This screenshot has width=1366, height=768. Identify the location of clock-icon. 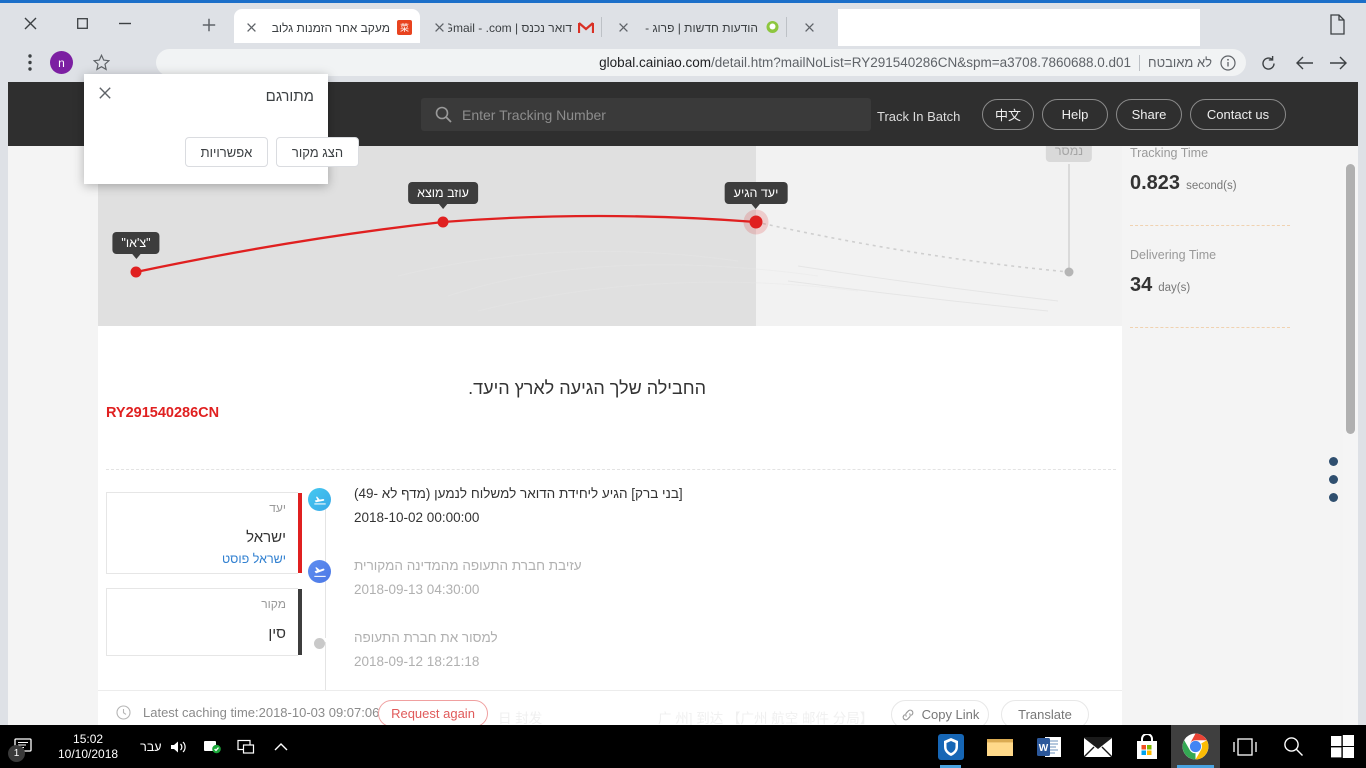
(123, 712).